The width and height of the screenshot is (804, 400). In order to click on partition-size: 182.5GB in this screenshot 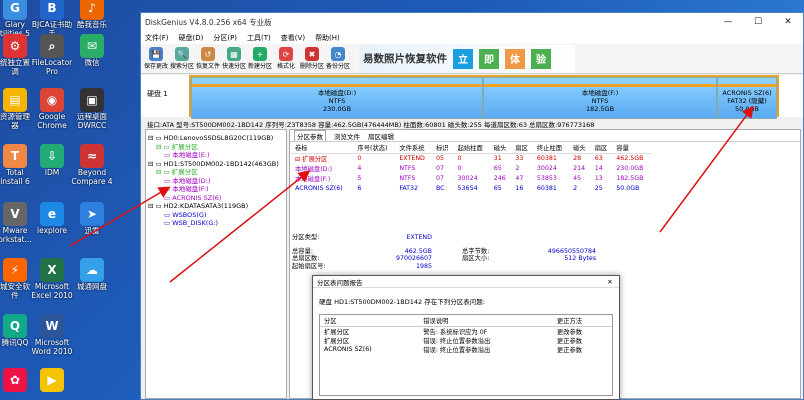, I will do `click(600, 108)`.